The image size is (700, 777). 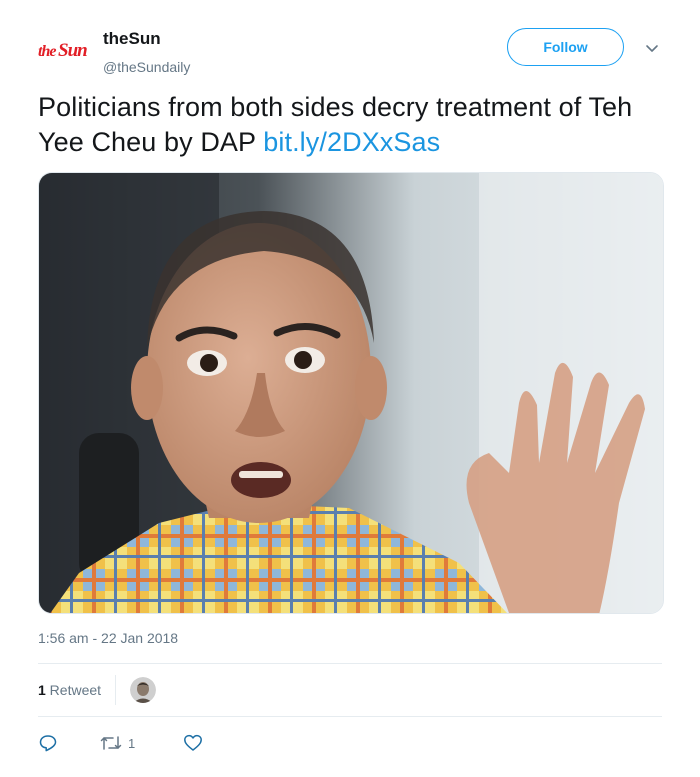 I want to click on retweet-icon, so click(x=111, y=743).